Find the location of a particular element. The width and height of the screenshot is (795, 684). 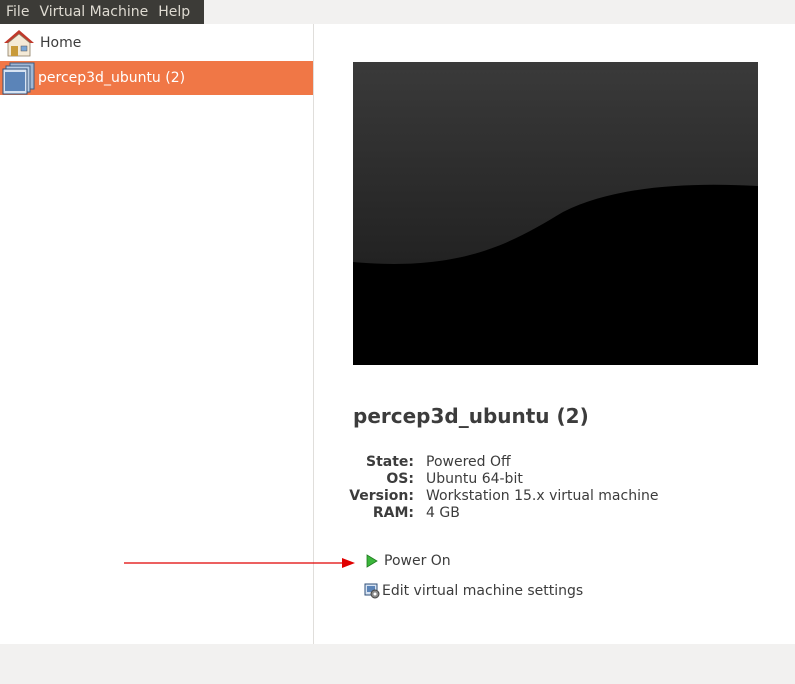

detail-value: Powered Off is located at coordinates (468, 462).